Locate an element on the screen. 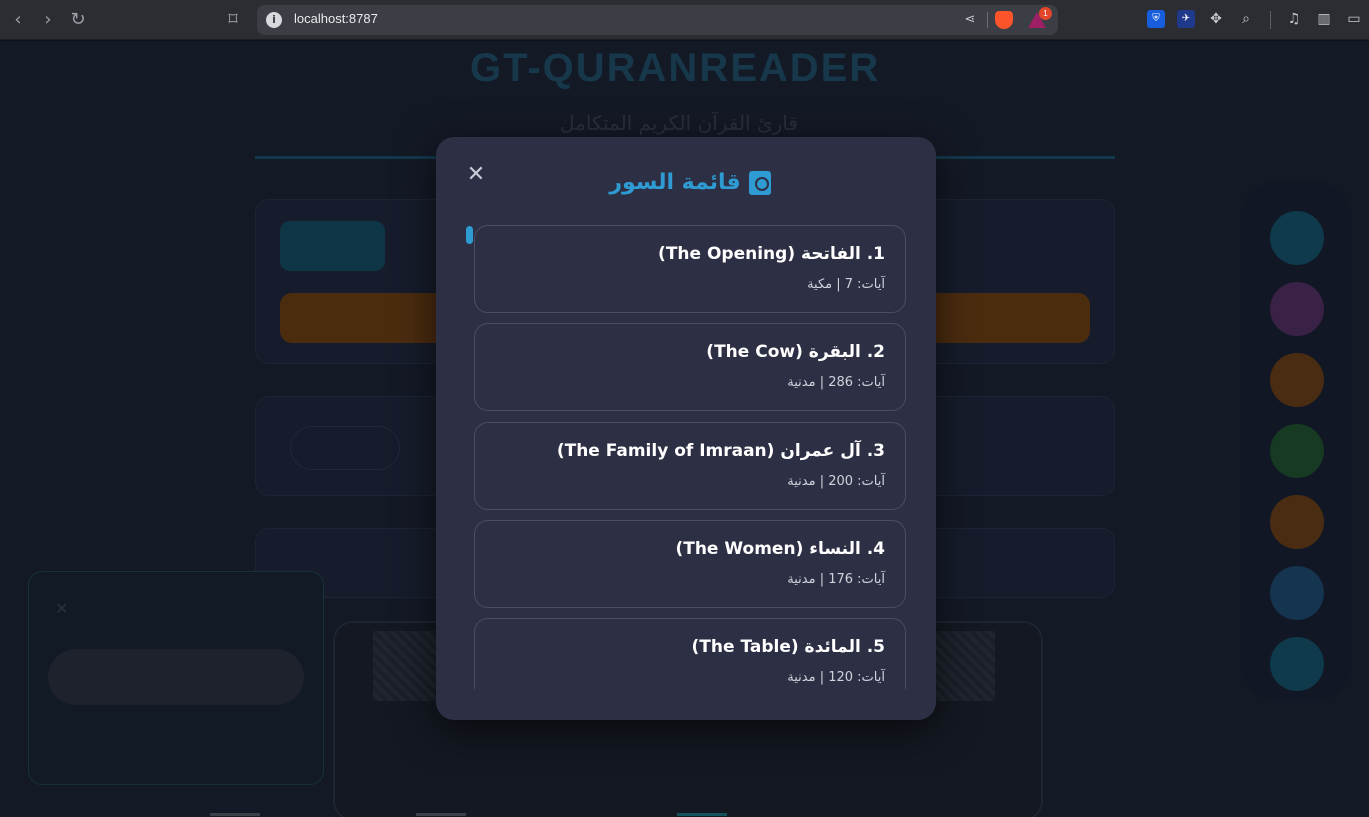  sidebar-icon: ▥ is located at coordinates (1324, 19).